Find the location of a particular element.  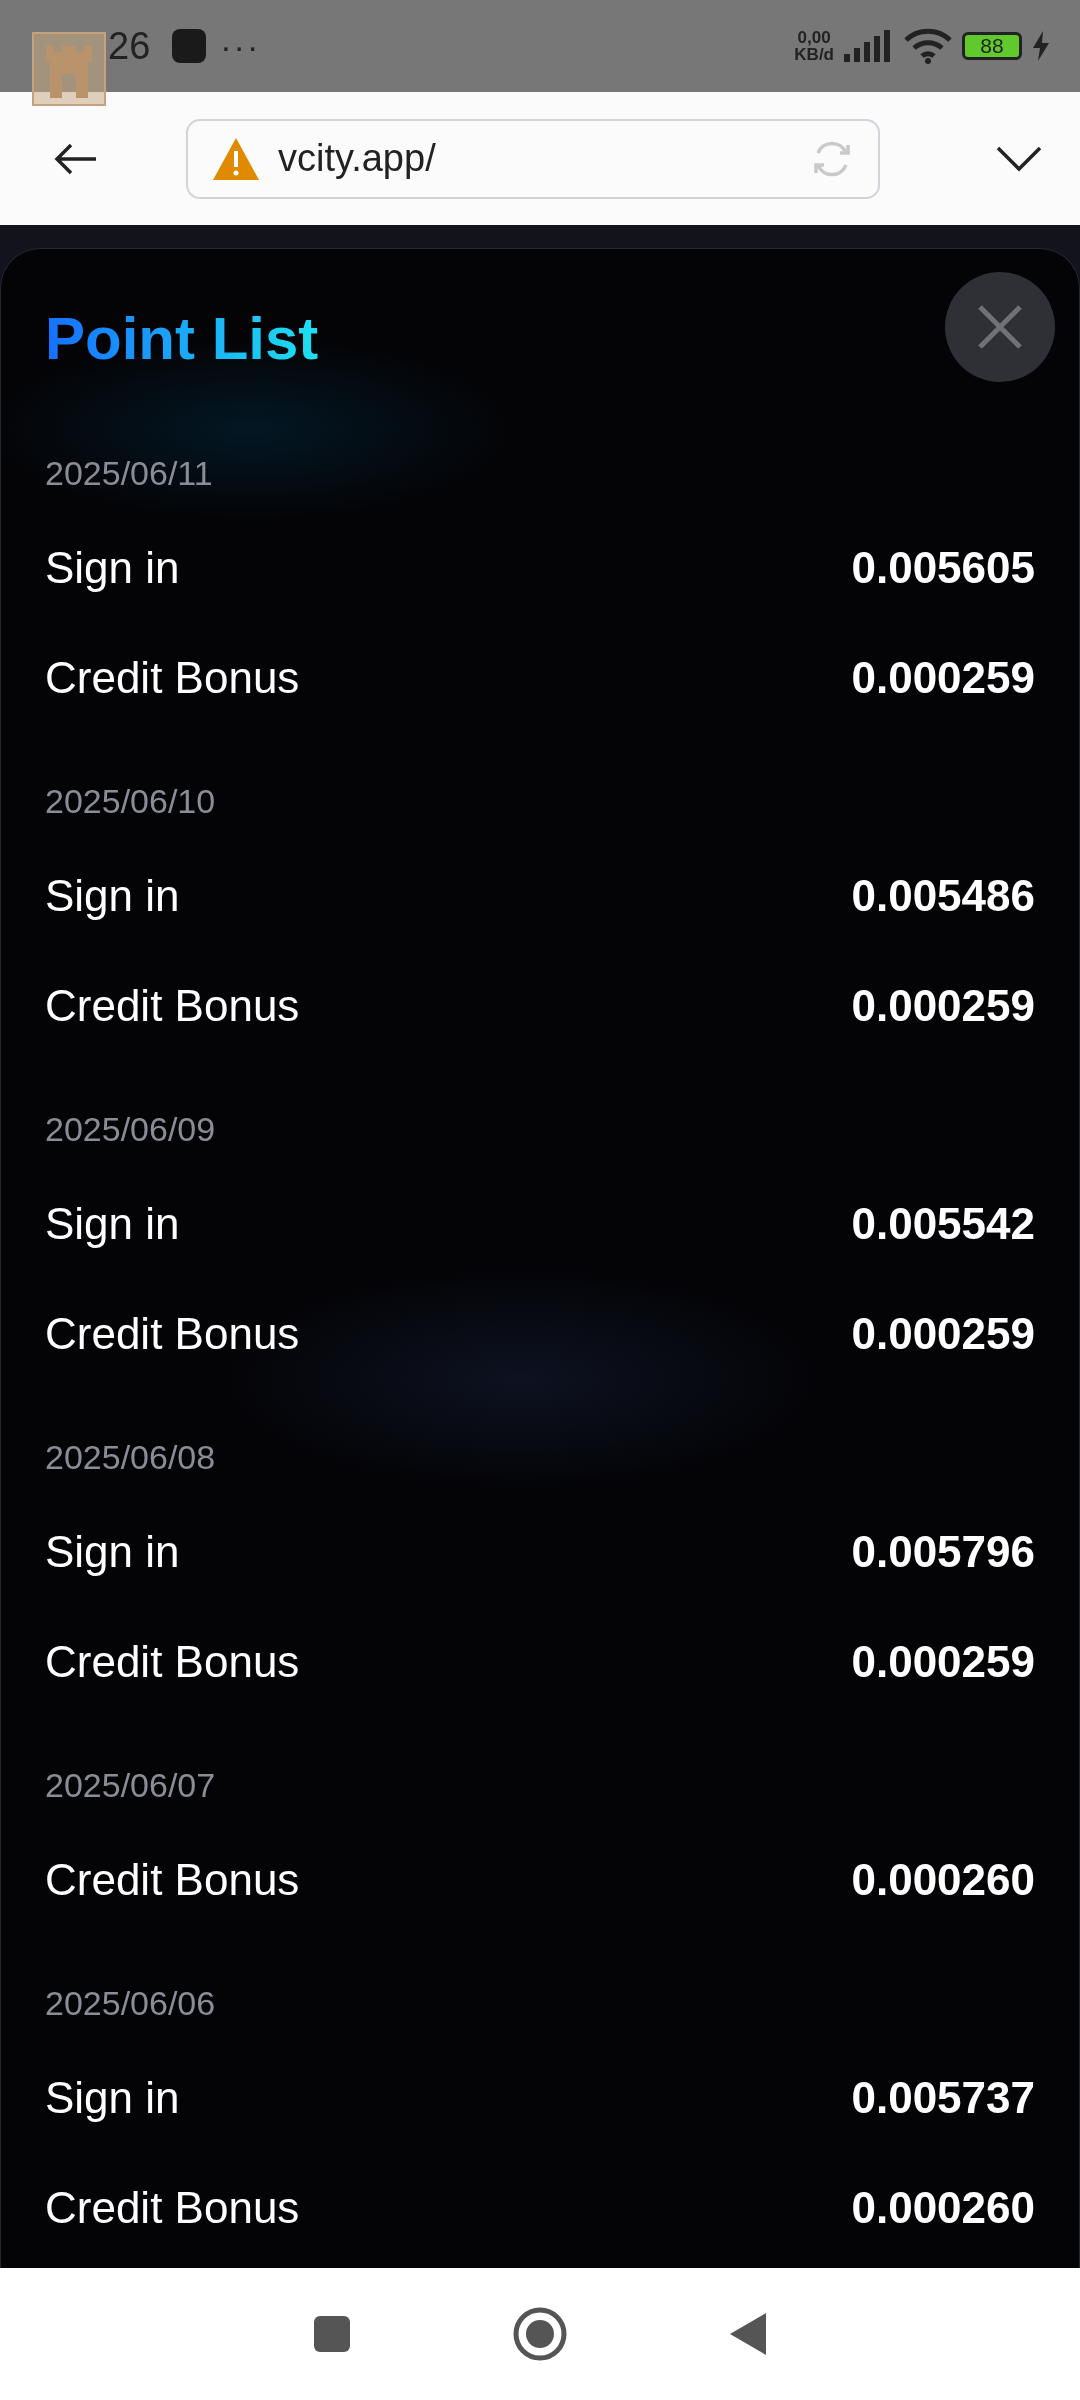

warning-icon is located at coordinates (236, 158).